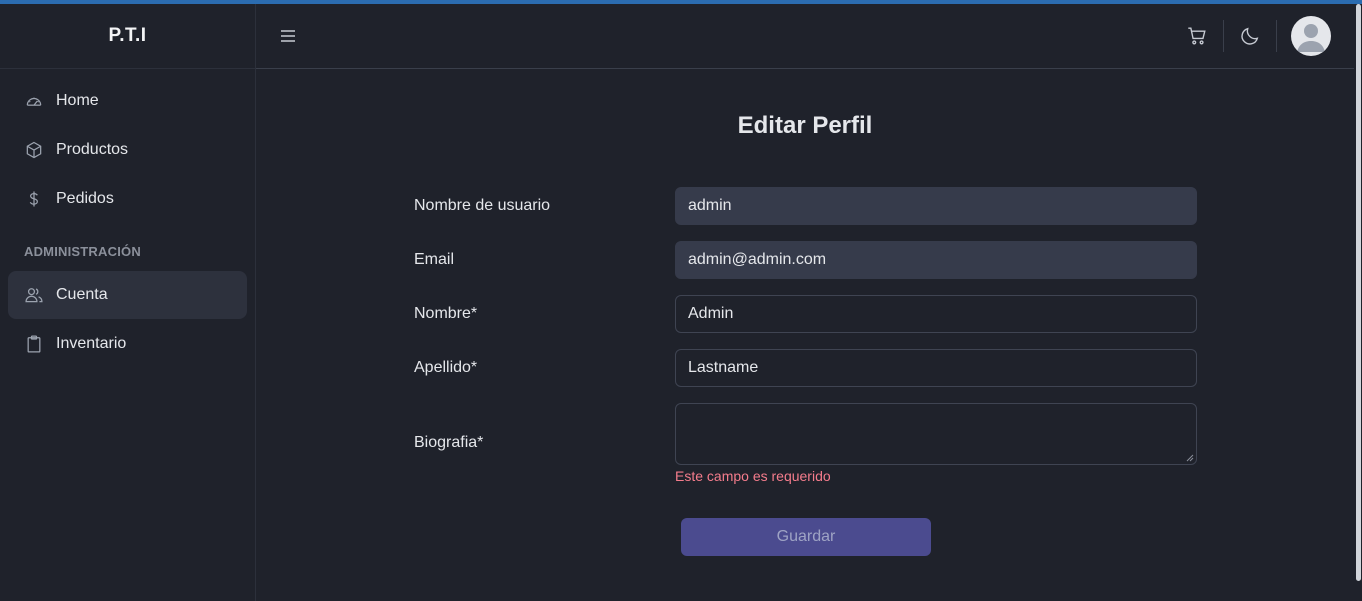 This screenshot has width=1362, height=601. What do you see at coordinates (34, 295) in the screenshot?
I see `users-icon` at bounding box center [34, 295].